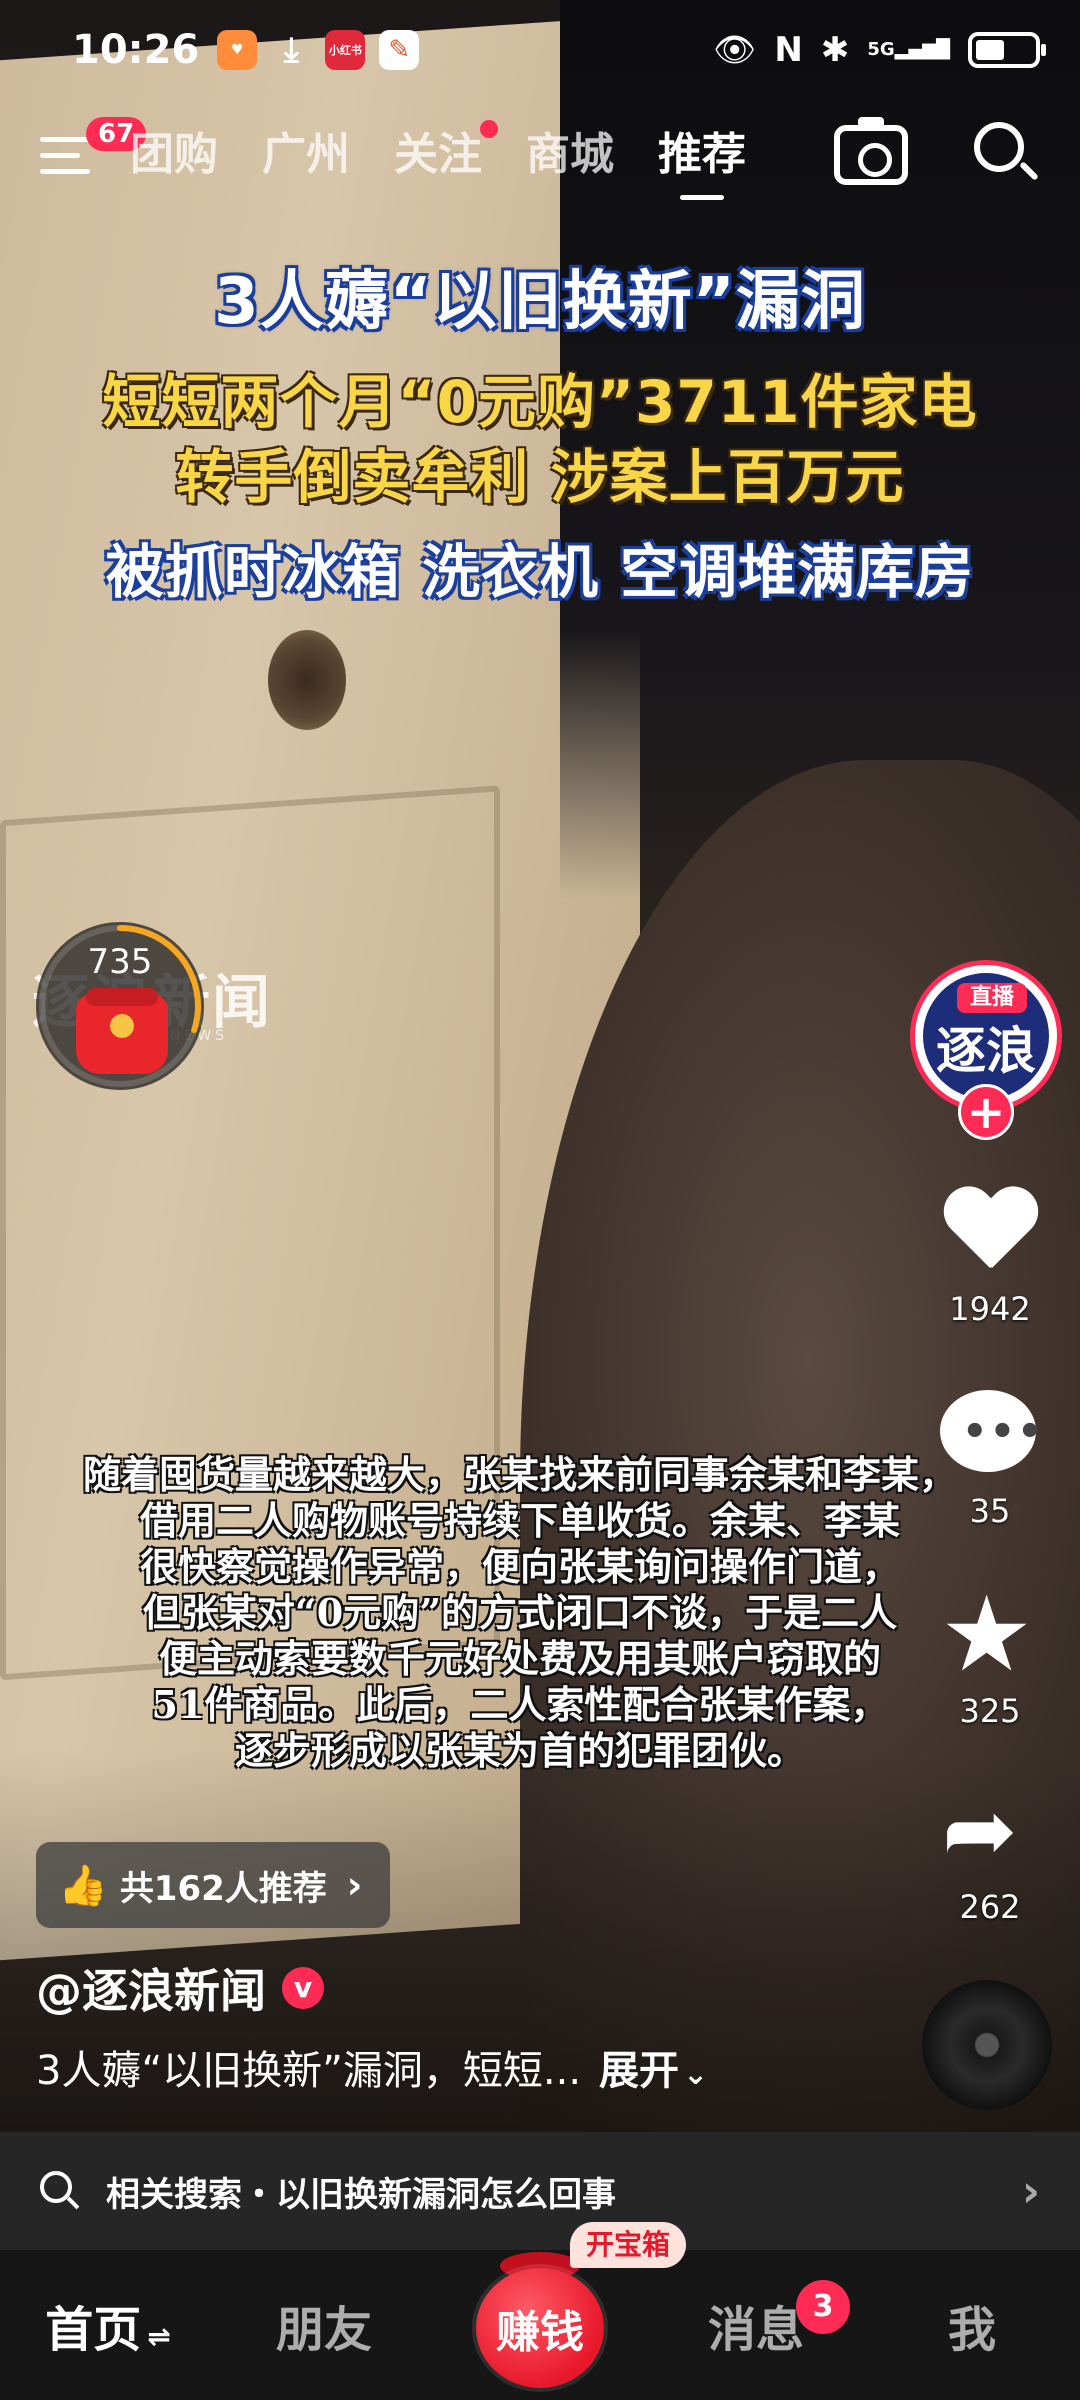 This screenshot has height=2400, width=1080. Describe the element at coordinates (999, 147) in the screenshot. I see `search-icon-lens` at that location.